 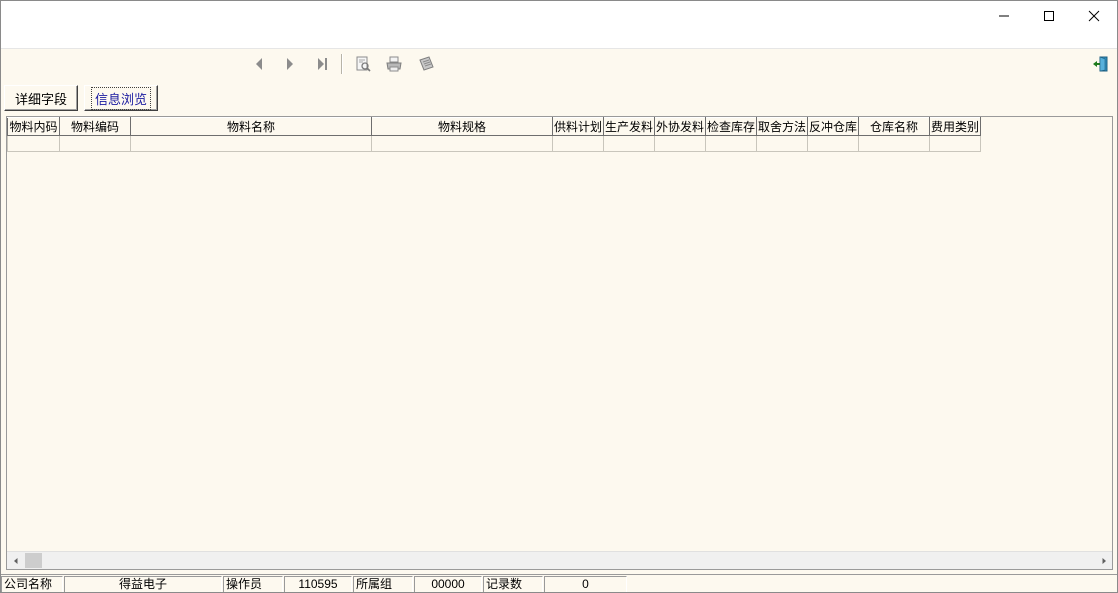 I want to click on export-icon, so click(x=426, y=63).